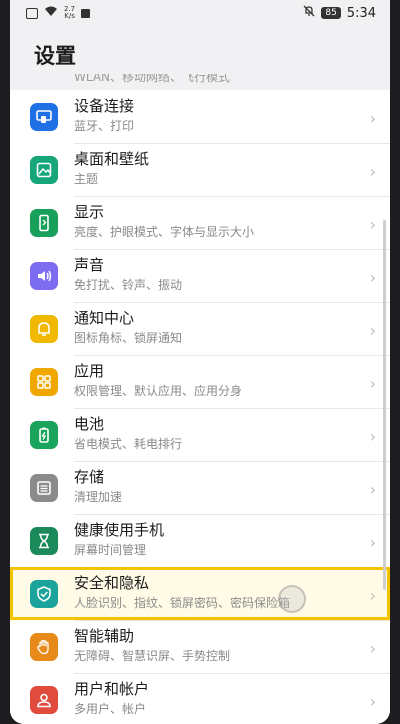 This screenshot has height=724, width=400. What do you see at coordinates (152, 656) in the screenshot?
I see `item-subtitle: 无障碍、智慧识屏、手势控制` at bounding box center [152, 656].